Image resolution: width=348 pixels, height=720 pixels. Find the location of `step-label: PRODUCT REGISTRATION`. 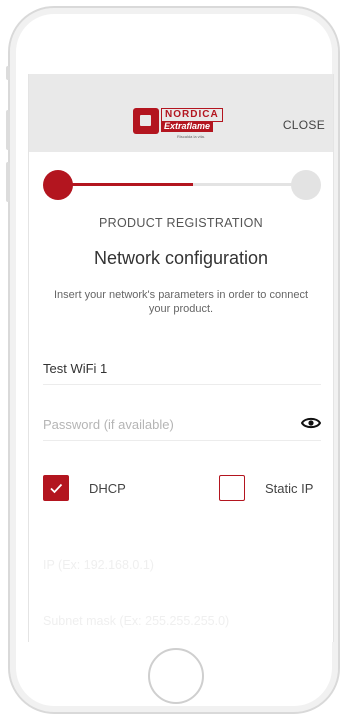

step-label: PRODUCT REGISTRATION is located at coordinates (181, 223).